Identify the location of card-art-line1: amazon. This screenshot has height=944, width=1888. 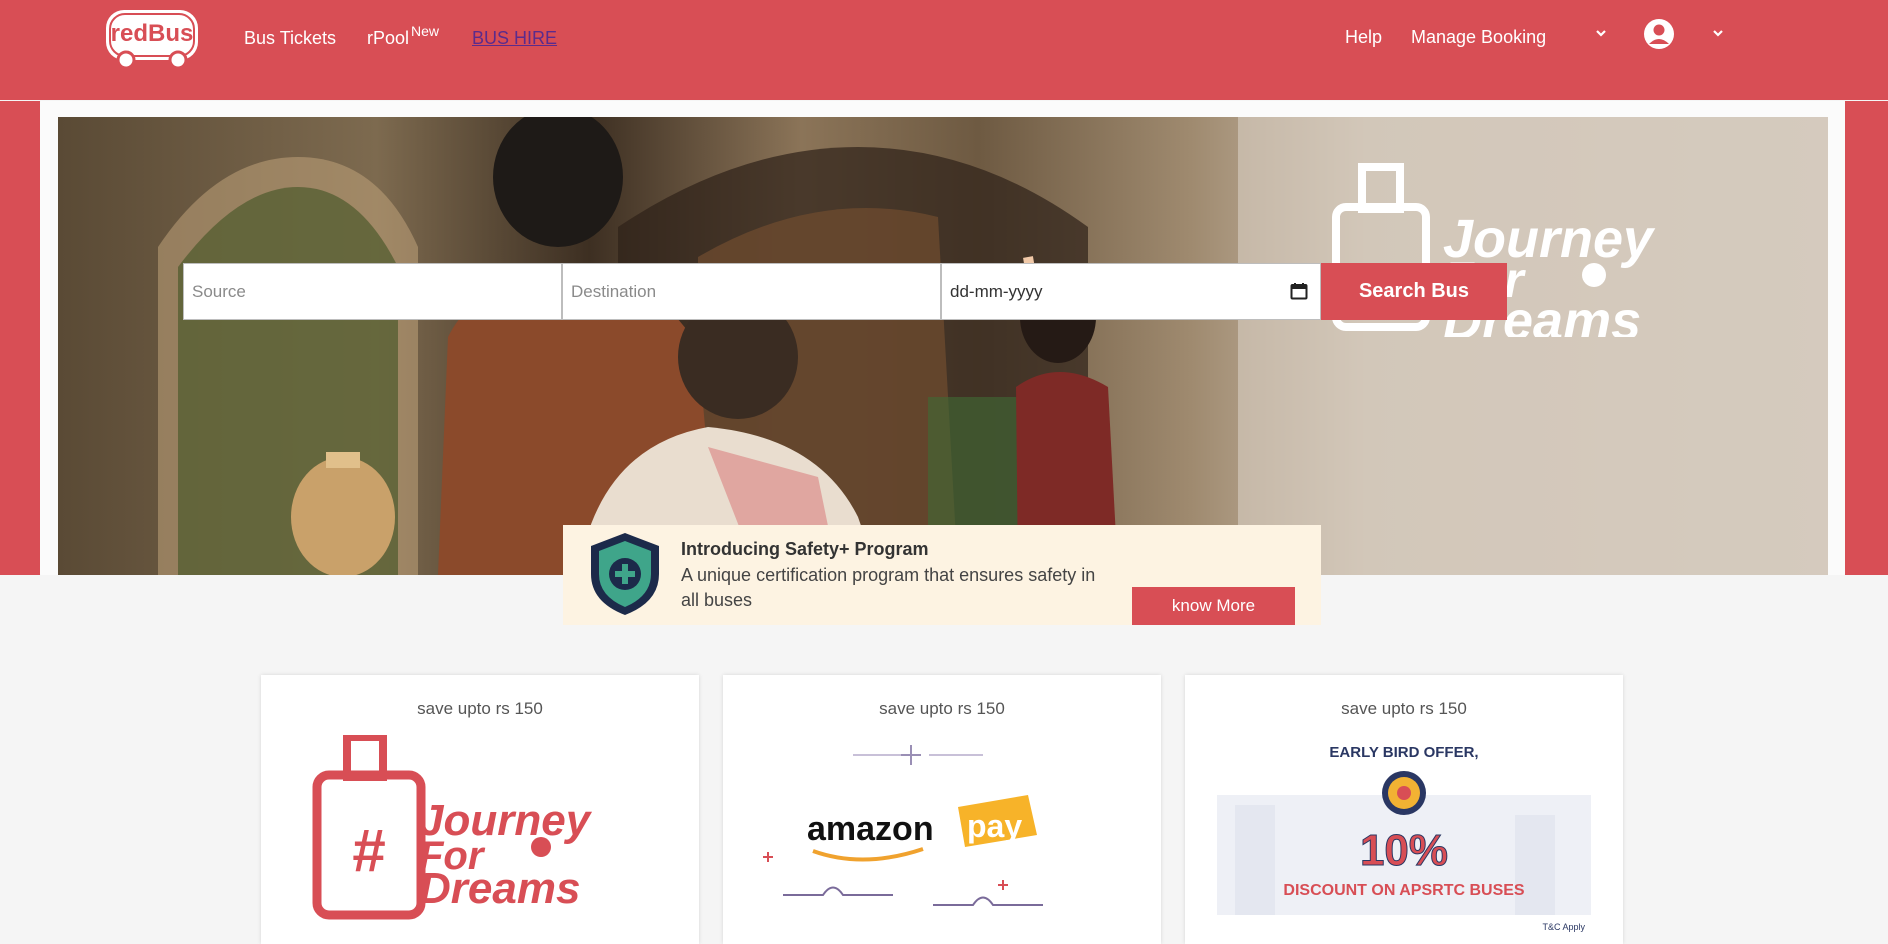
(870, 829).